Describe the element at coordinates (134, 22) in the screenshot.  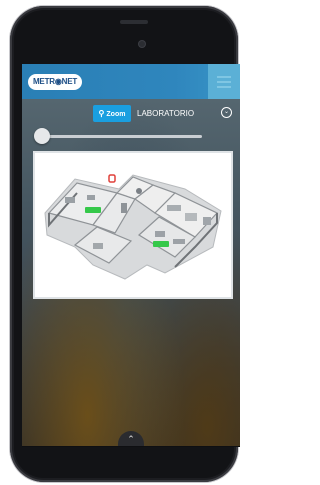
I see `speaker-grille` at that location.